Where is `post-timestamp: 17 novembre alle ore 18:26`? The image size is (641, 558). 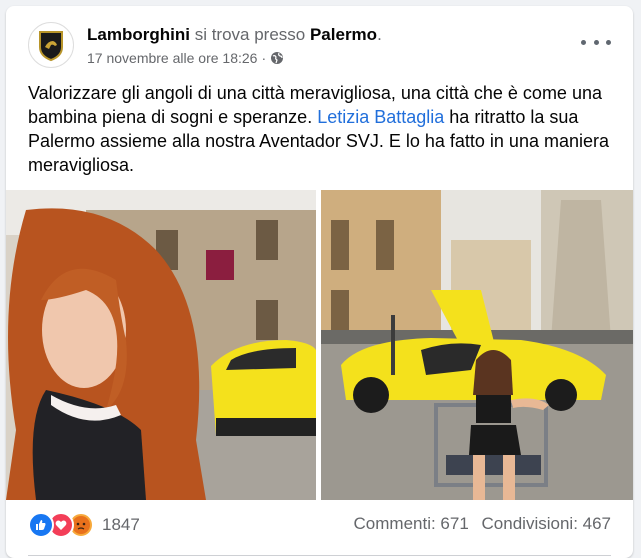 post-timestamp: 17 novembre alle ore 18:26 is located at coordinates (172, 58).